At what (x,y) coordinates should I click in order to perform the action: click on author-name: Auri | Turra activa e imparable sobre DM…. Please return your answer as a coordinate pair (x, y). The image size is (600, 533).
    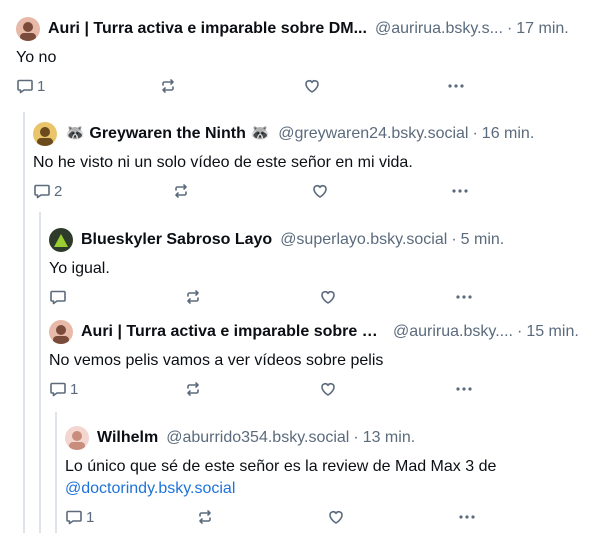
    Looking at the image, I should click on (207, 29).